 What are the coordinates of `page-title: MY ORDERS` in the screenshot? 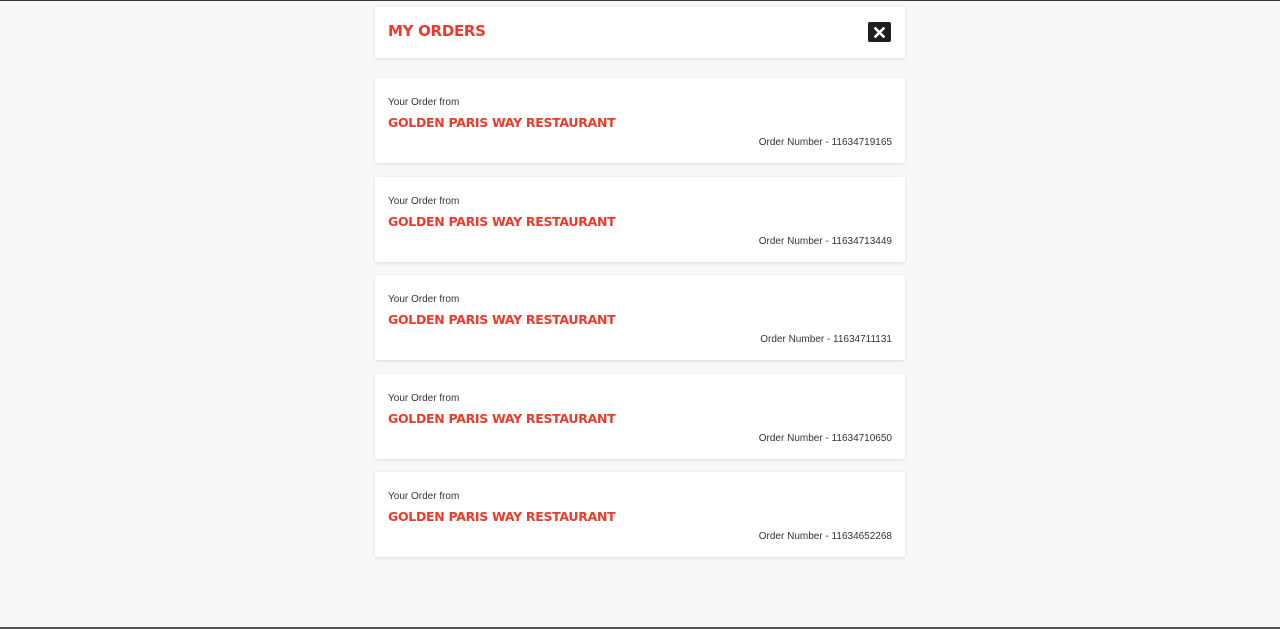 It's located at (437, 31).